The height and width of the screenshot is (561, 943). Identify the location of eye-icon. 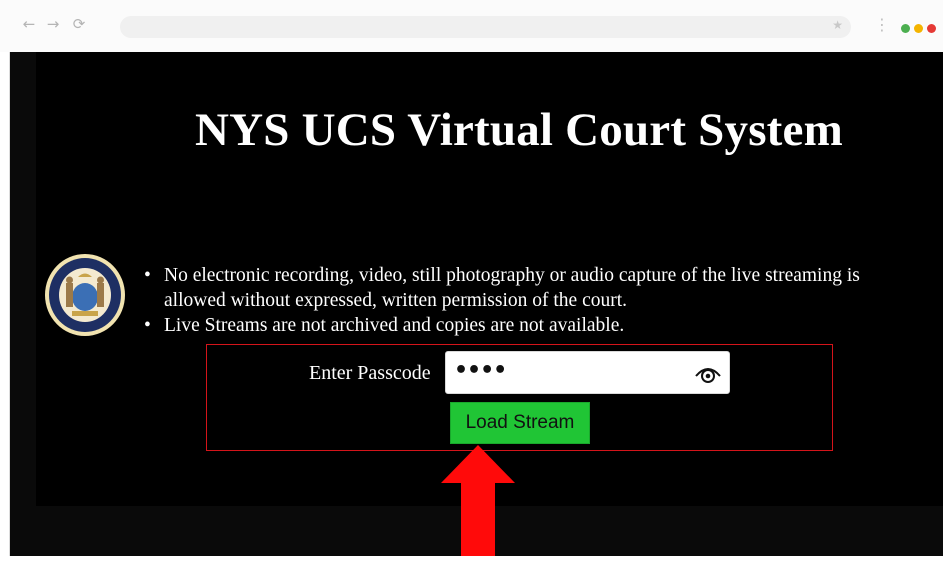
(708, 375).